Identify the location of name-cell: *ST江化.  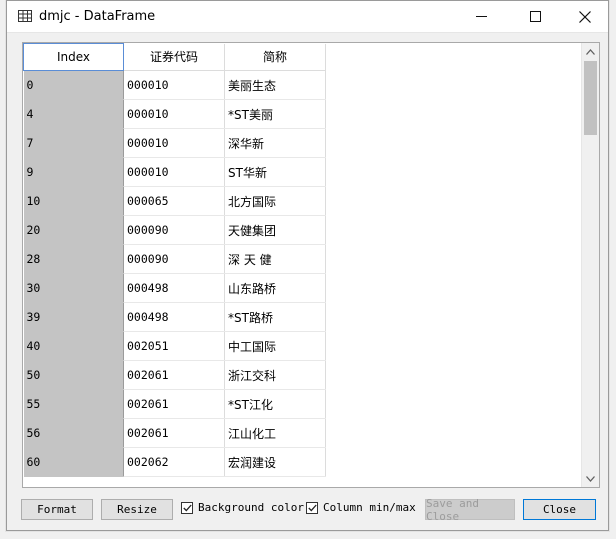
(275, 404).